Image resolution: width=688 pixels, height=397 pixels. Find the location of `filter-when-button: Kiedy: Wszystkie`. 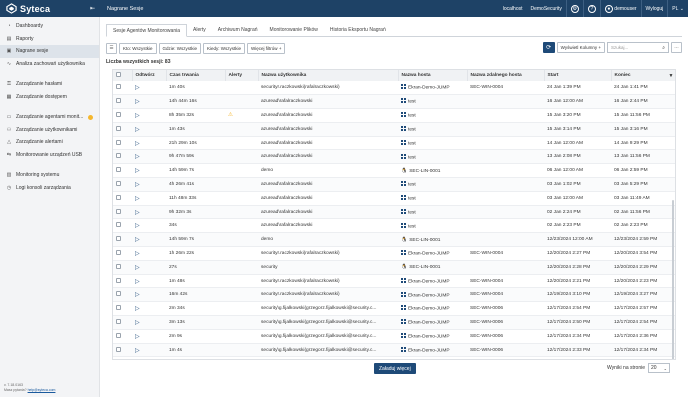

filter-when-button: Kiedy: Wszystkie is located at coordinates (224, 48).